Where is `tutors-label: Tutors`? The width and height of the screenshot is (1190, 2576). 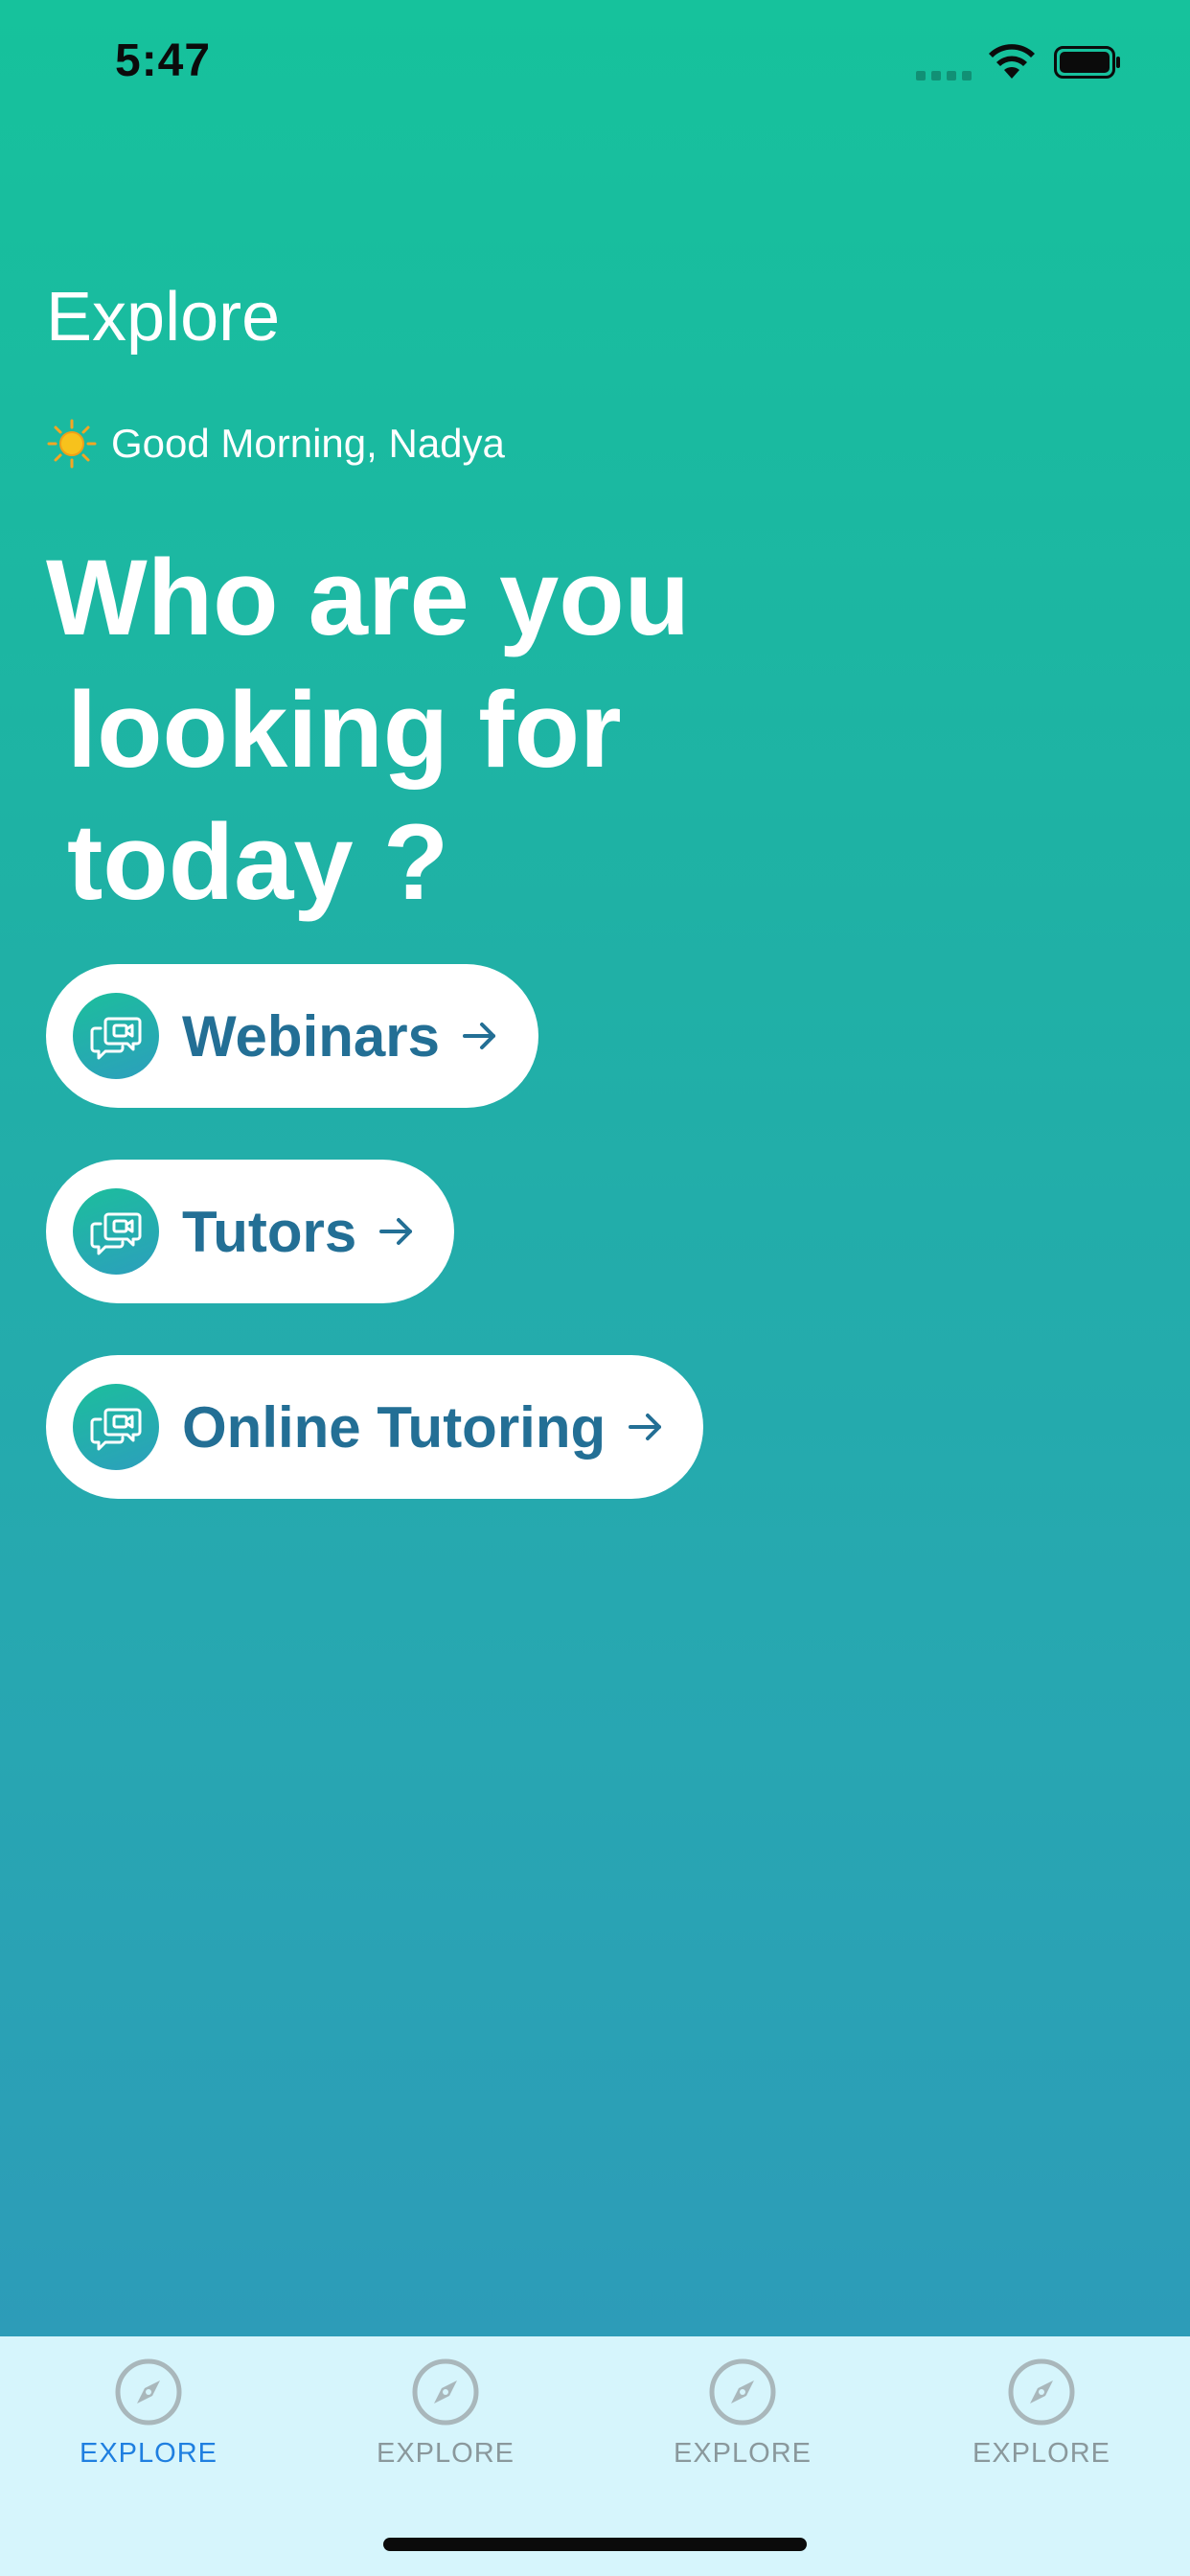
tutors-label: Tutors is located at coordinates (270, 1231).